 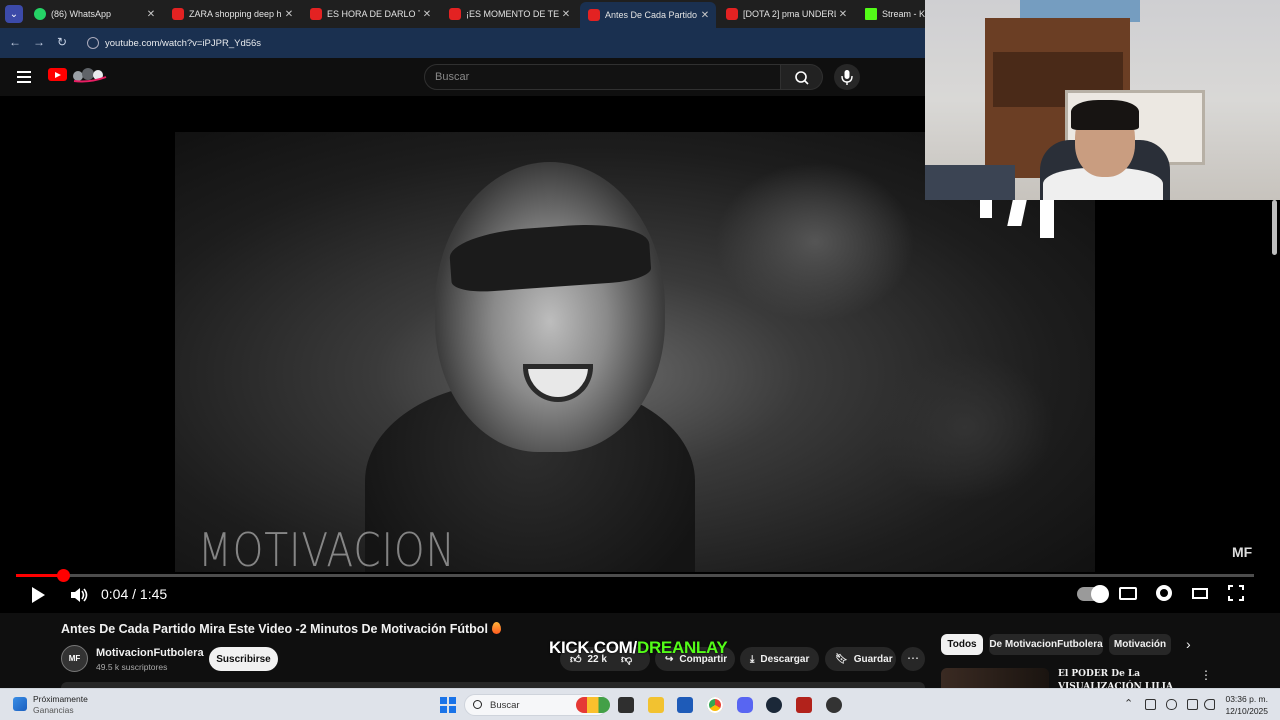 What do you see at coordinates (1093, 594) in the screenshot?
I see `autoplay-toggle` at bounding box center [1093, 594].